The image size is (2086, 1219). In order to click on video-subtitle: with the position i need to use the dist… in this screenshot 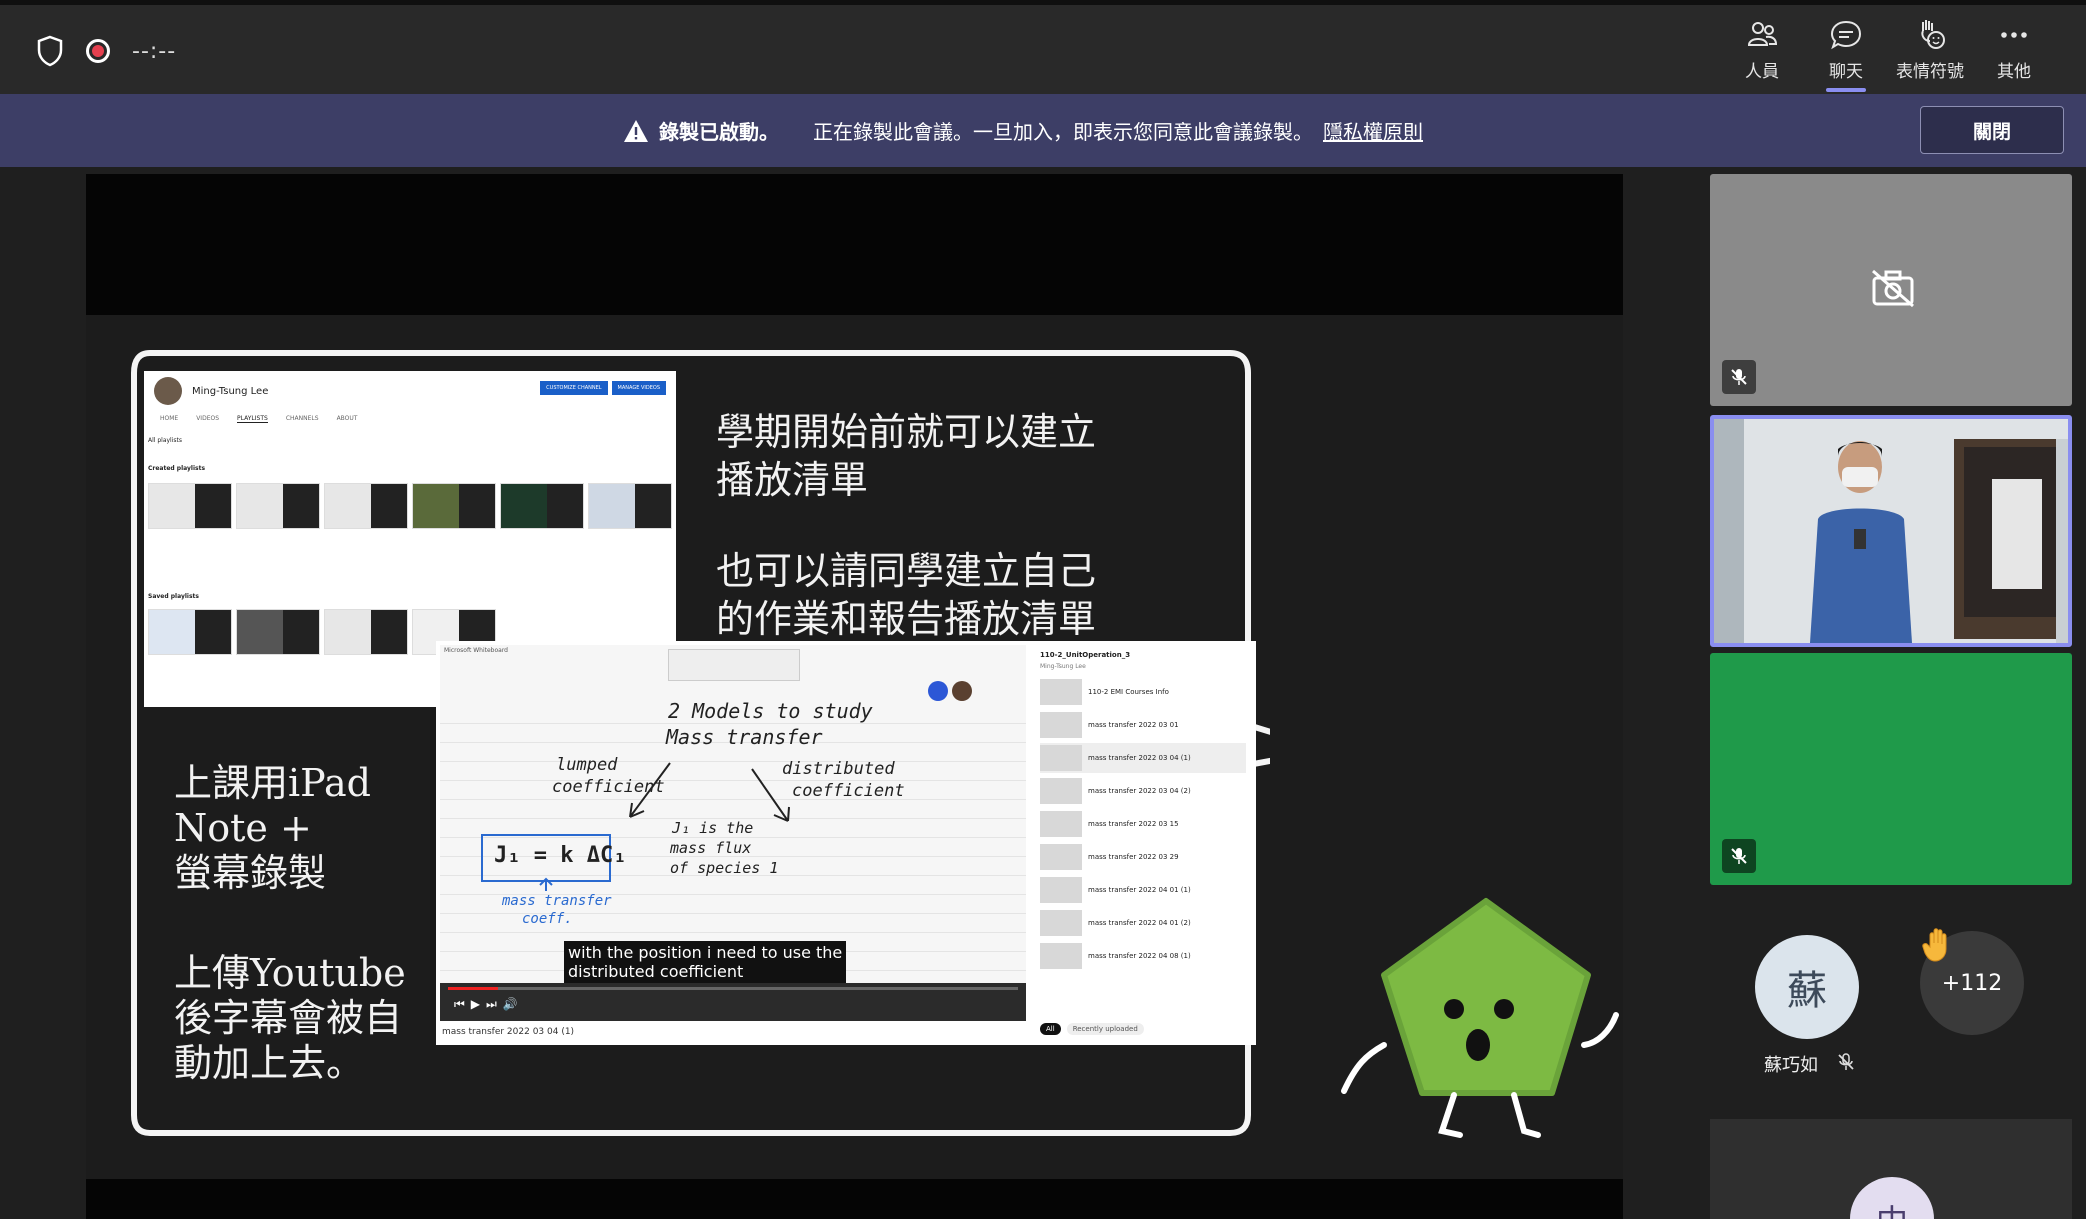, I will do `click(705, 962)`.